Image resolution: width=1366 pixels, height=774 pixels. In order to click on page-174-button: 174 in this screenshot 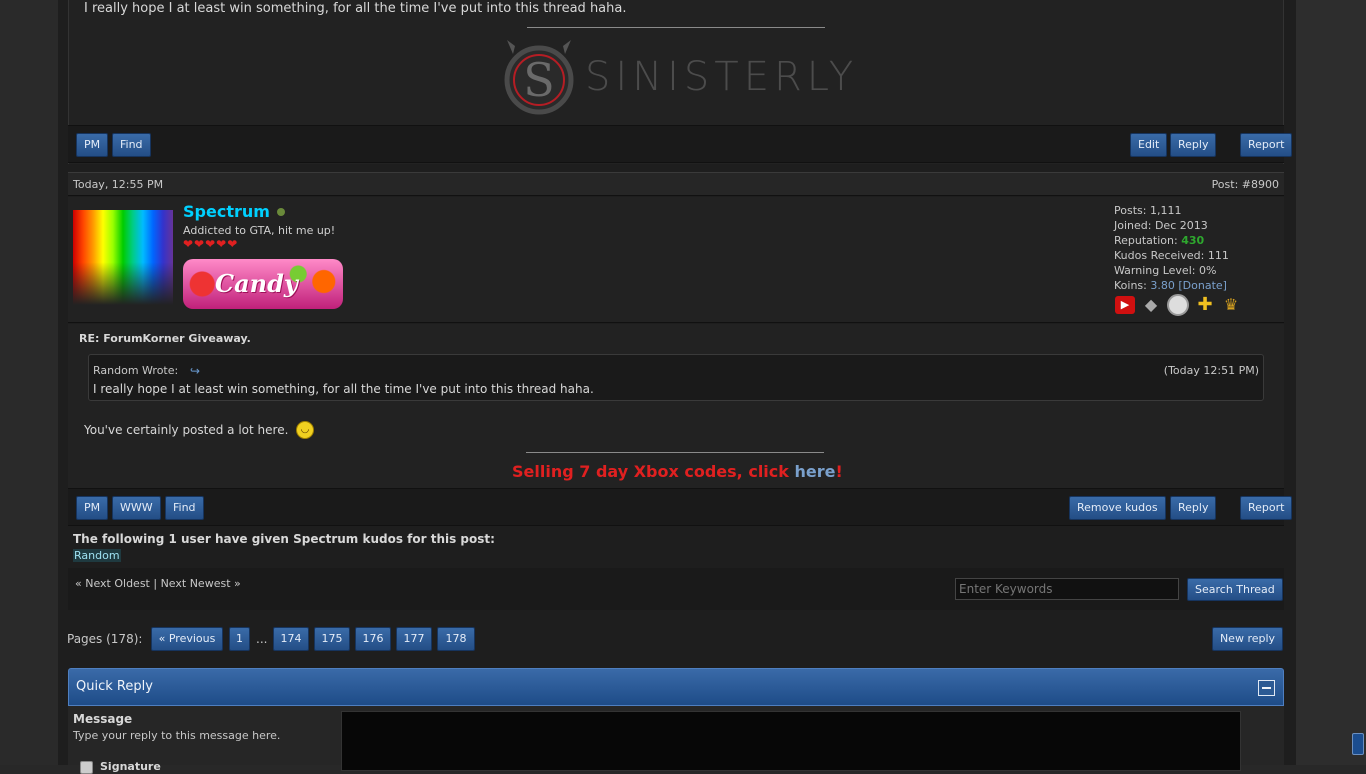, I will do `click(291, 639)`.